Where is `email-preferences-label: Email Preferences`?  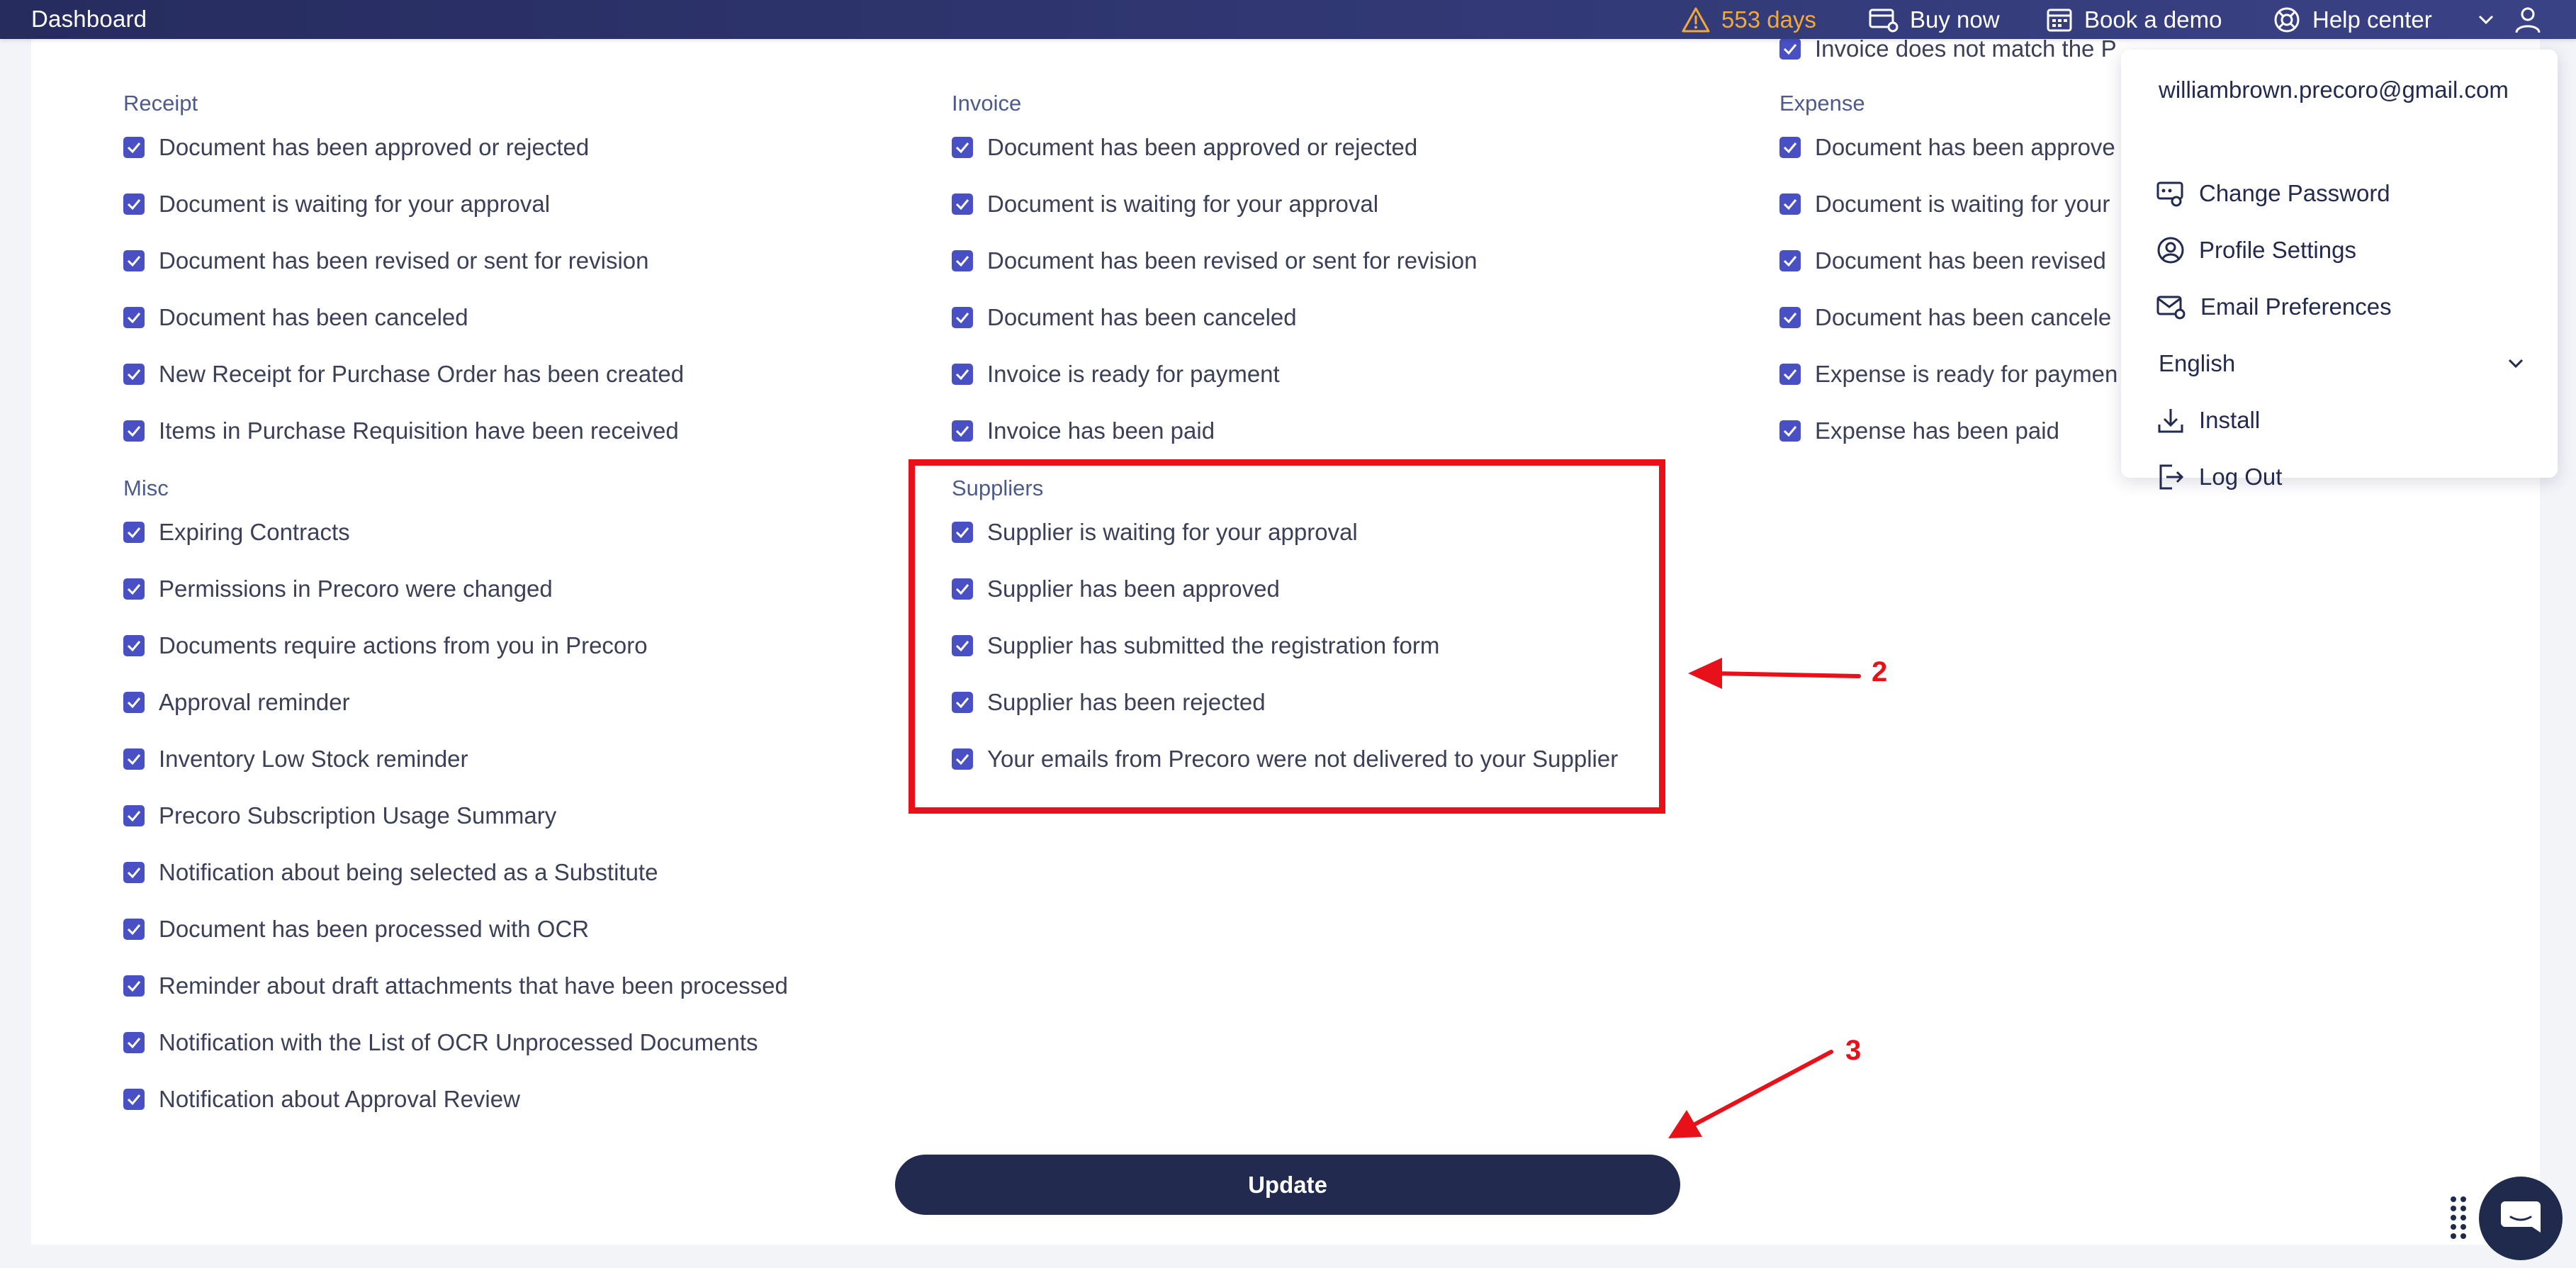
email-preferences-label: Email Preferences is located at coordinates (2296, 306).